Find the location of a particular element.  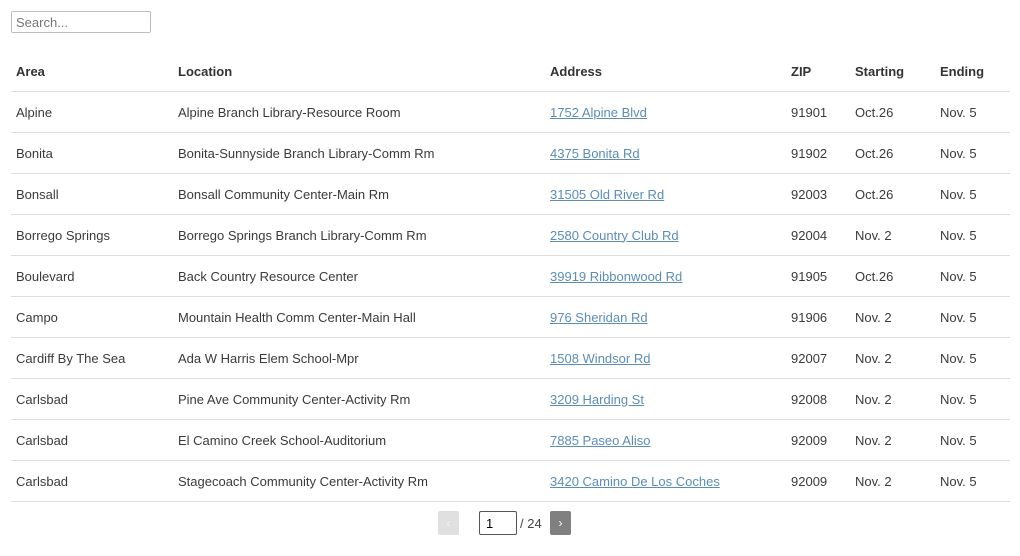

column-header-zip: ZIP is located at coordinates (818, 71).